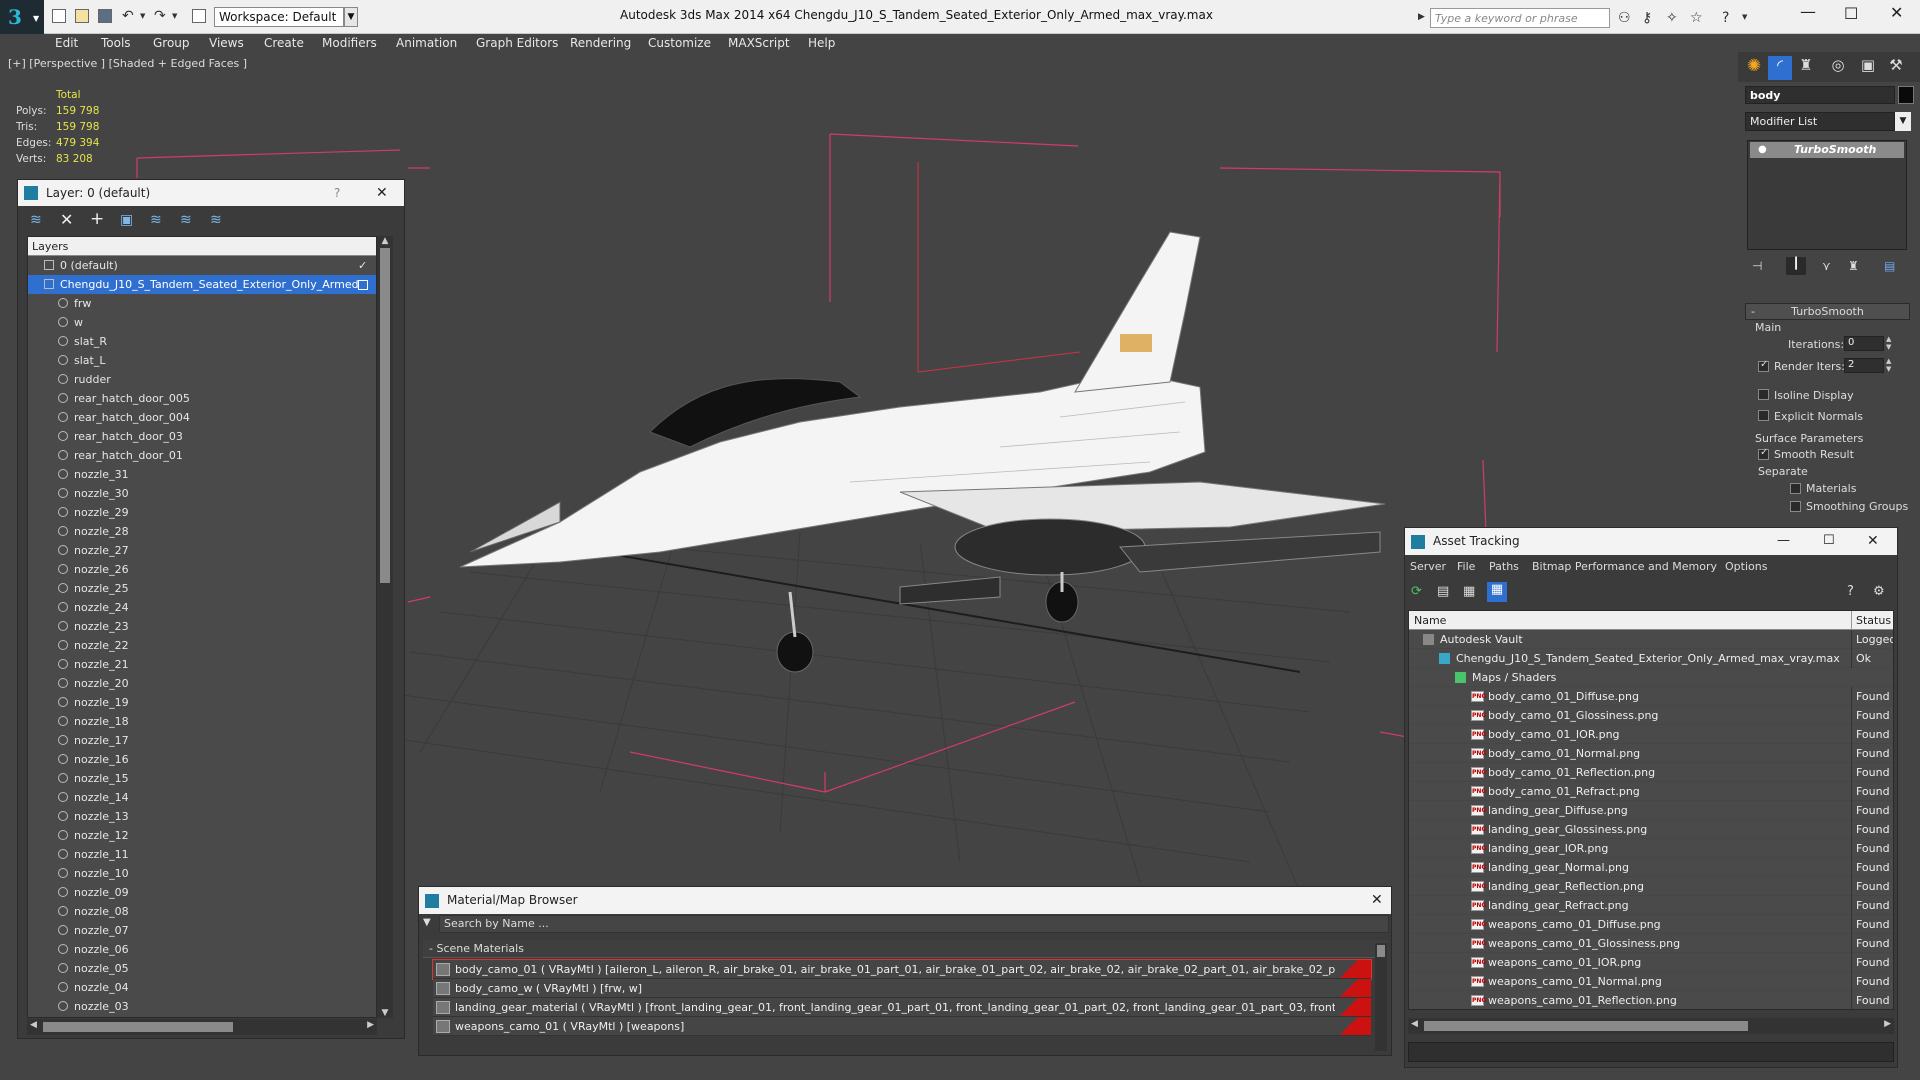 This screenshot has width=1920, height=1080. What do you see at coordinates (1651, 943) in the screenshot?
I see `asset-row: PNG weapons_camo_01_Glossiness.png Found` at bounding box center [1651, 943].